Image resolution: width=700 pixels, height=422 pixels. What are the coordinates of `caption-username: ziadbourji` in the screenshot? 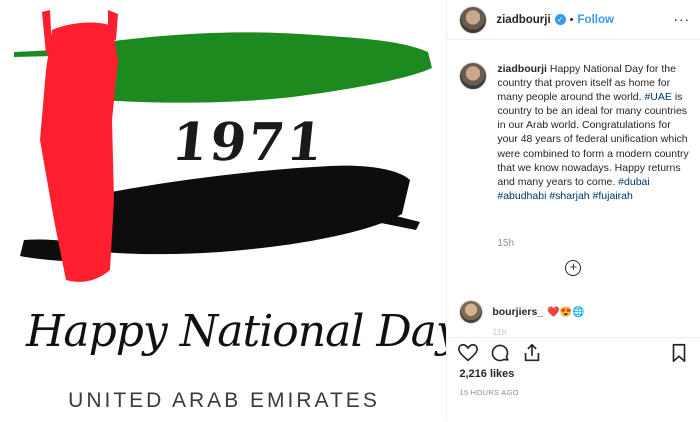 It's located at (522, 69).